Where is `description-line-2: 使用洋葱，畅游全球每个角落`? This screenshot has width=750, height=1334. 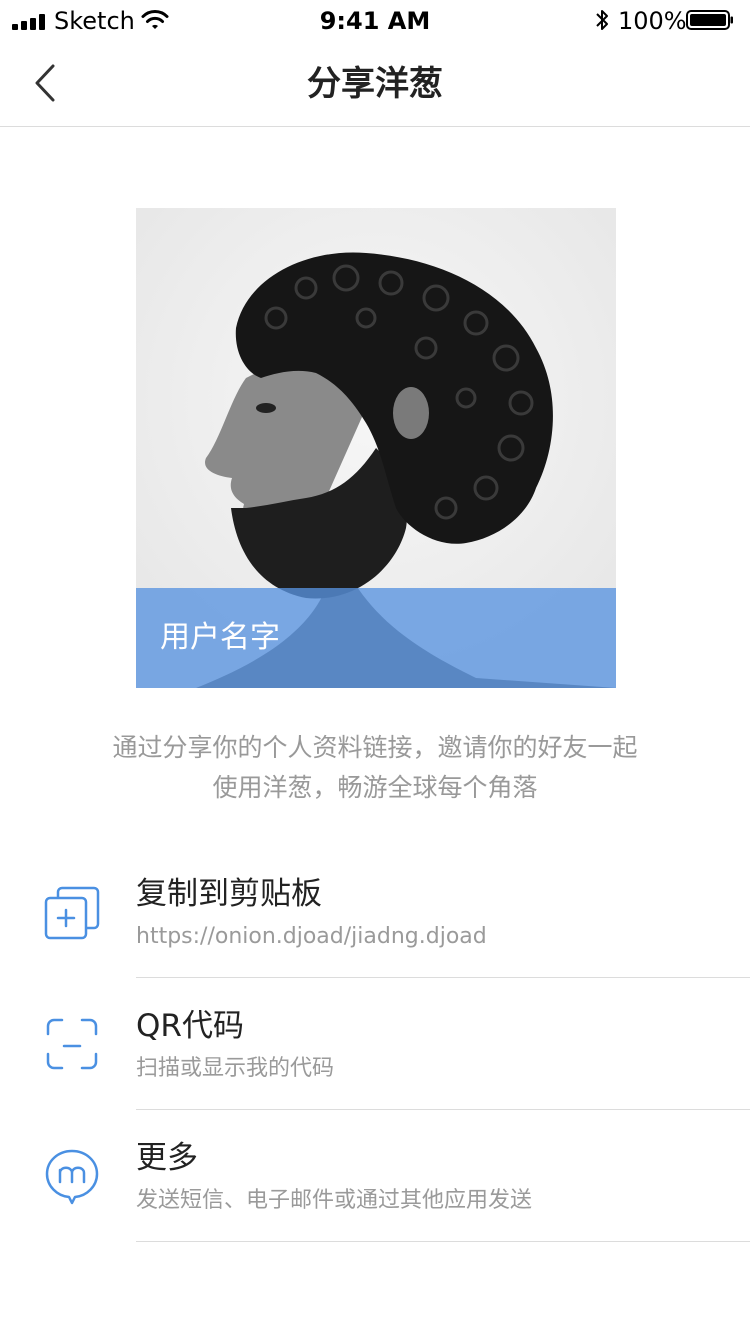 description-line-2: 使用洋葱，畅游全球每个角落 is located at coordinates (375, 787).